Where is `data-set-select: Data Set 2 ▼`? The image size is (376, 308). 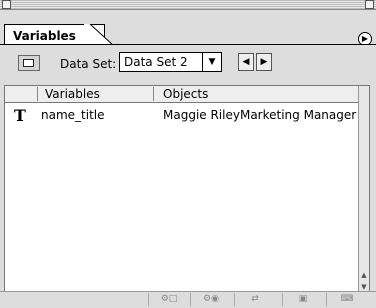
data-set-select: Data Set 2 ▼ is located at coordinates (170, 62).